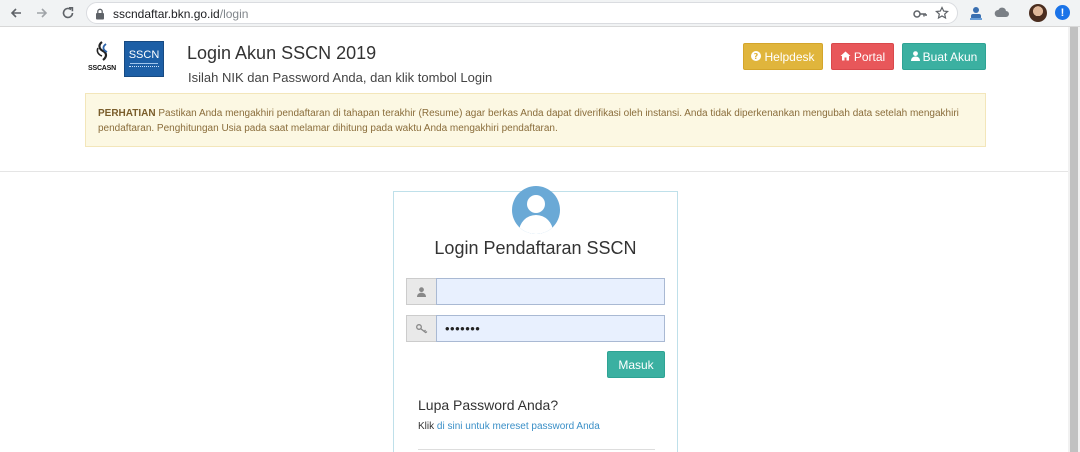 The image size is (1080, 452). What do you see at coordinates (181, 14) in the screenshot?
I see `url-text: sscndaftar.bkn.go.id/login` at bounding box center [181, 14].